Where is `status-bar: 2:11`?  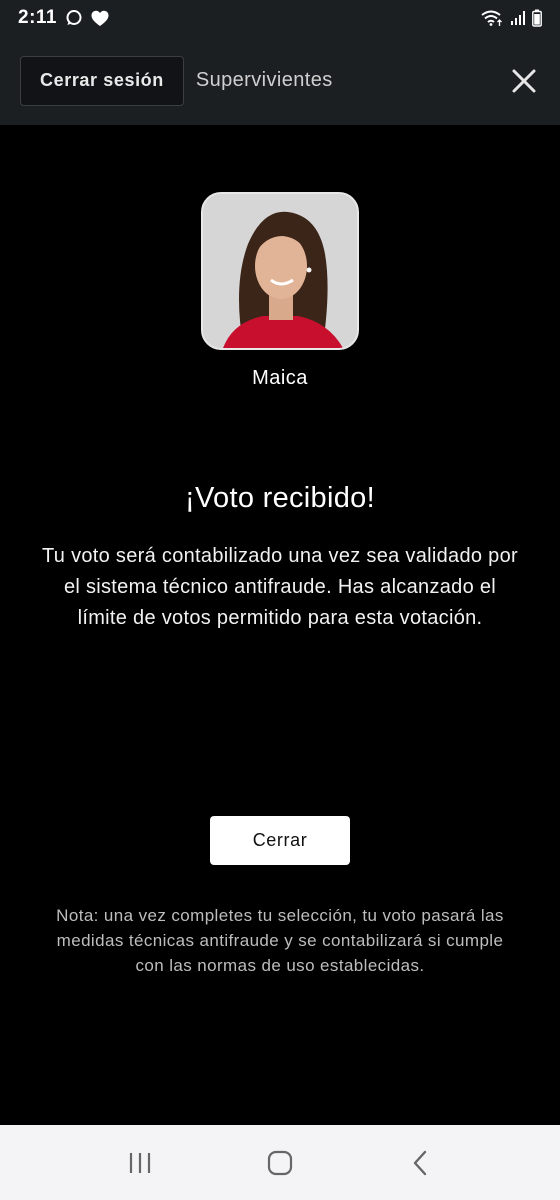 status-bar: 2:11 is located at coordinates (280, 18).